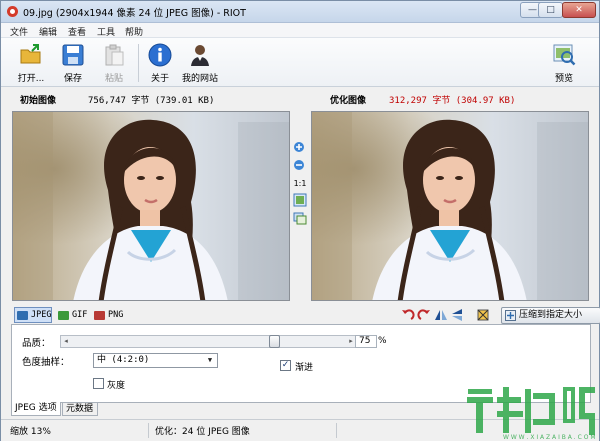  I want to click on format-tab-png: PNG, so click(108, 315).